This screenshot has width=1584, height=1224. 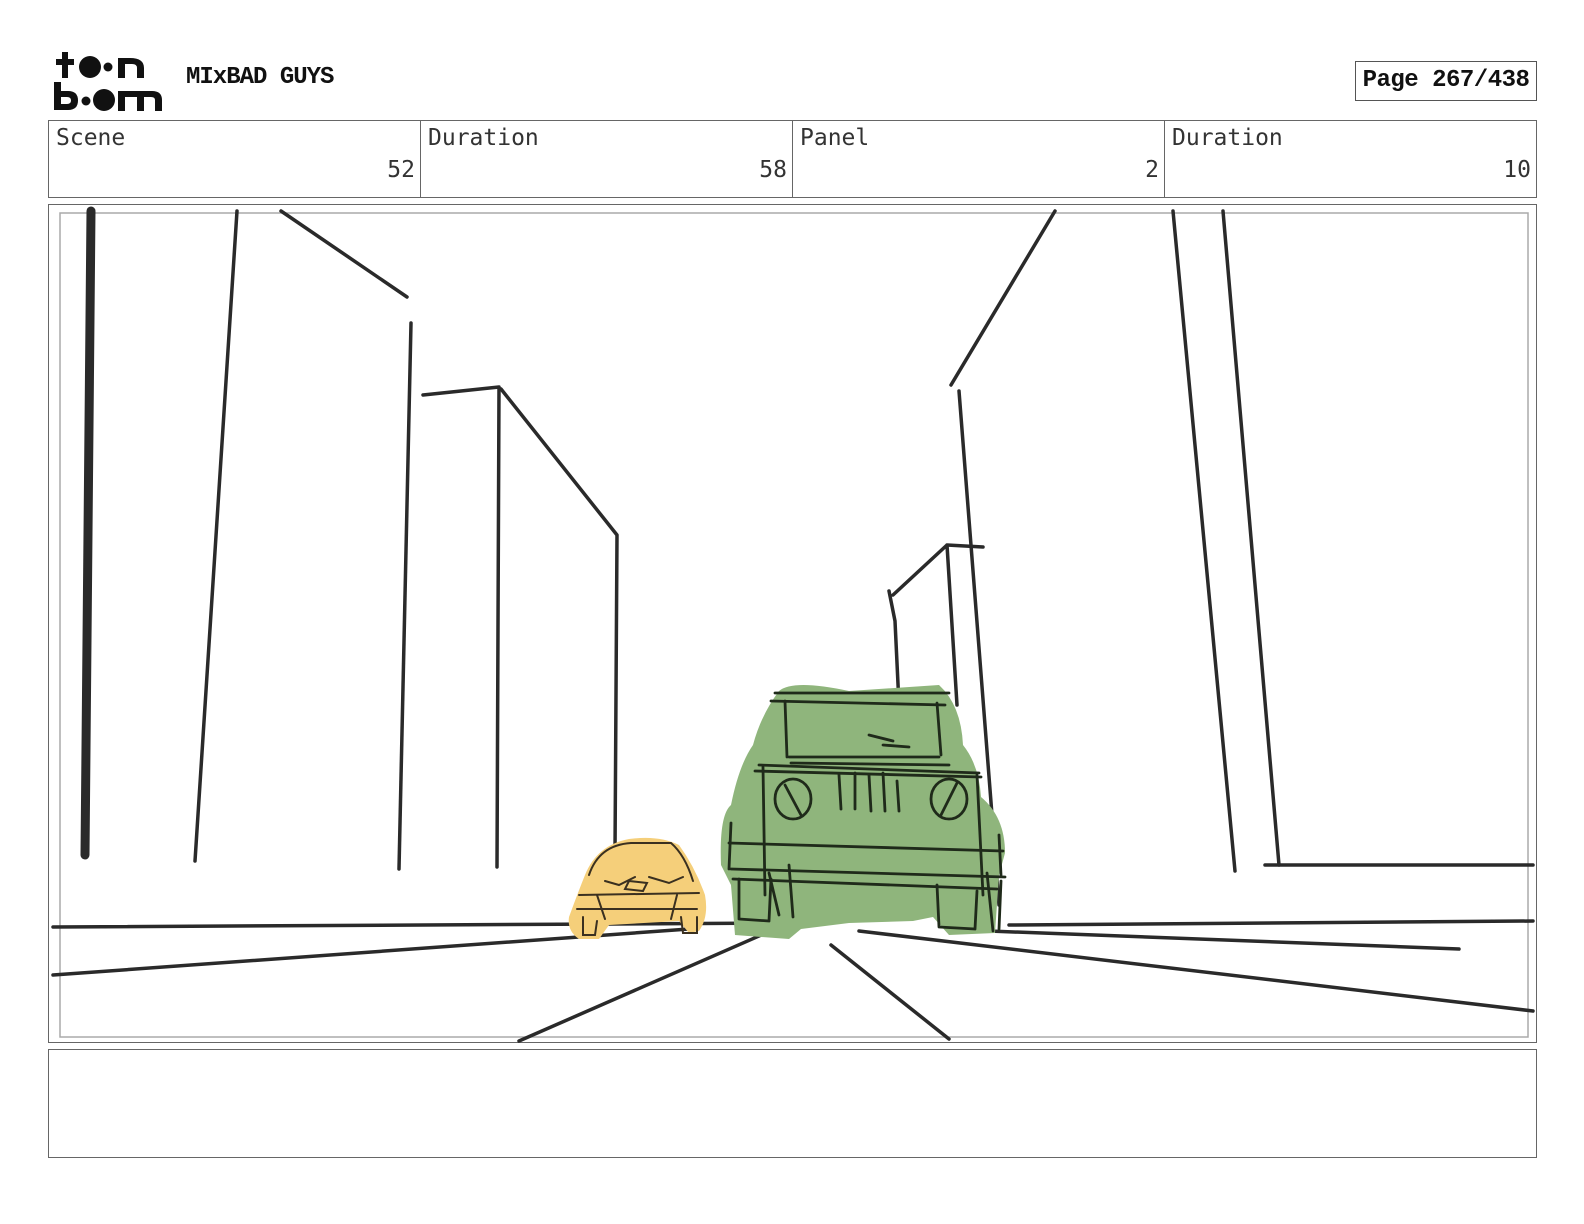 What do you see at coordinates (936, 625) in the screenshot?
I see `far-building` at bounding box center [936, 625].